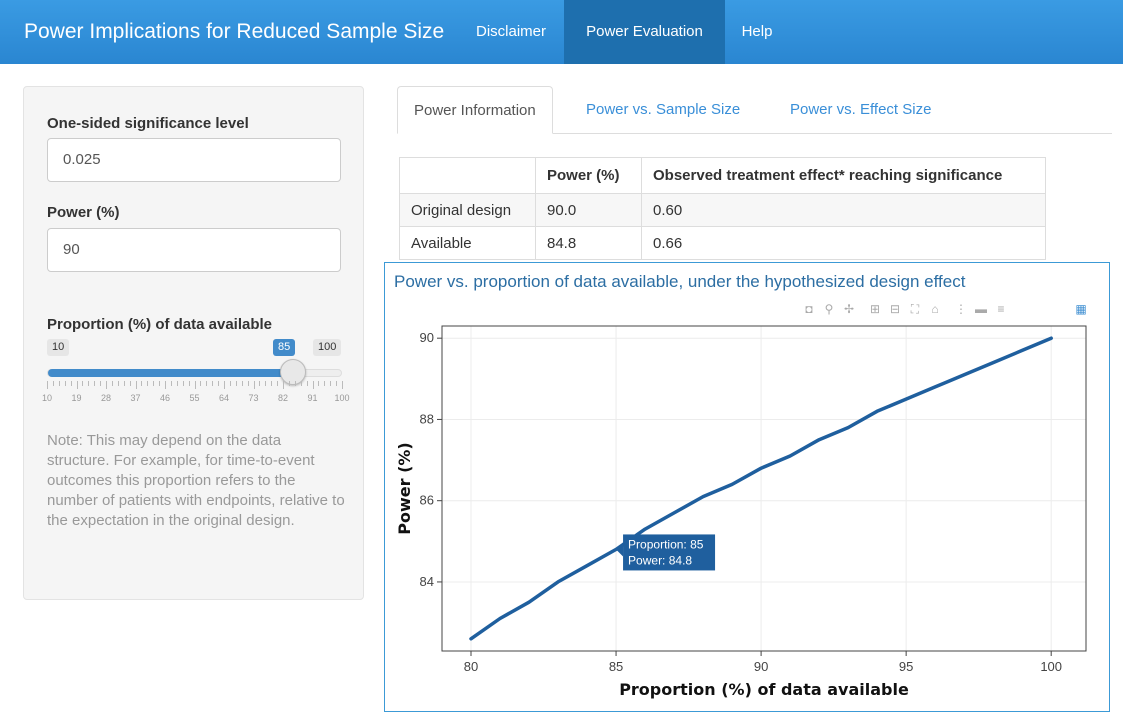 The width and height of the screenshot is (1123, 712). Describe the element at coordinates (588, 175) in the screenshot. I see `table-header-cell: Power (%)` at that location.